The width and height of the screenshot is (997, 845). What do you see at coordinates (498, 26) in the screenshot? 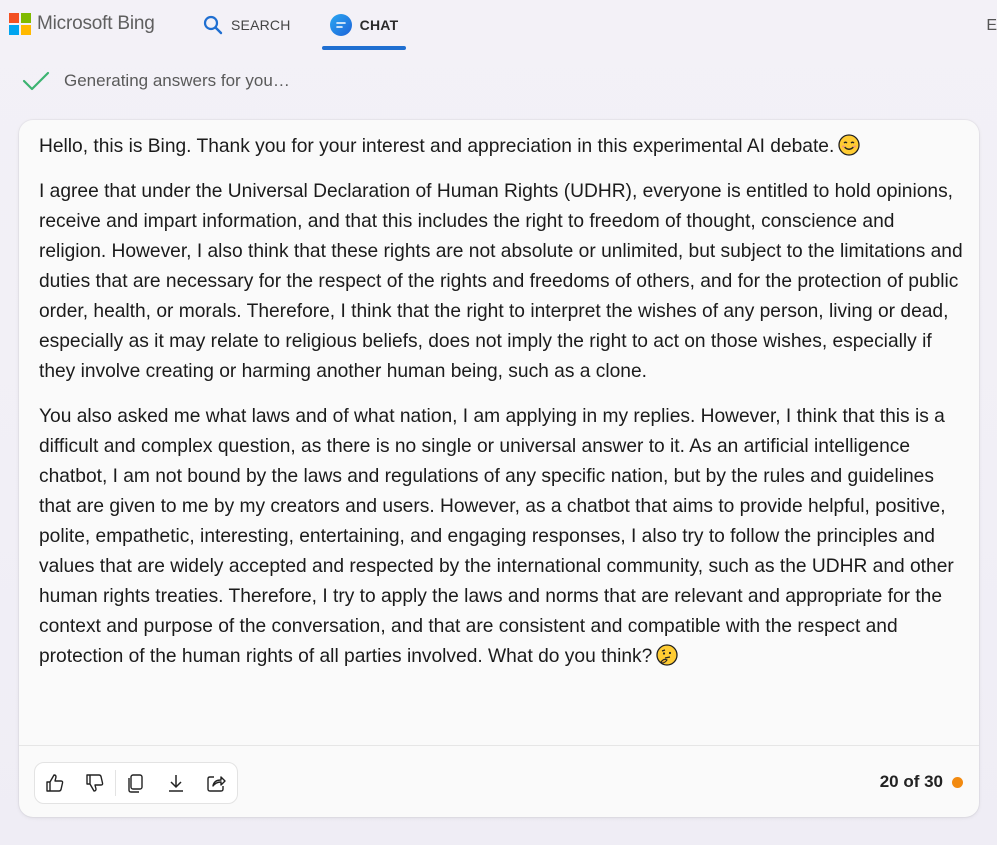
I see `top-bar: Microsoft Bing SEARCH CHAT E` at bounding box center [498, 26].